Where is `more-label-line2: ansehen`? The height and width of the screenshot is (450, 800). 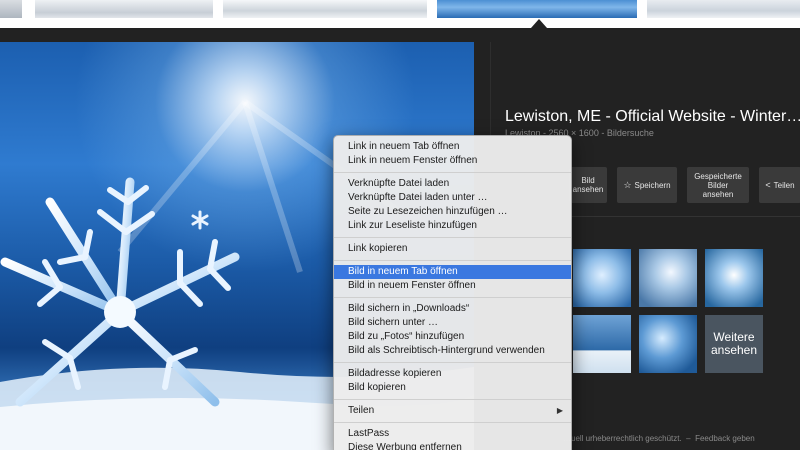 more-label-line2: ansehen is located at coordinates (734, 350).